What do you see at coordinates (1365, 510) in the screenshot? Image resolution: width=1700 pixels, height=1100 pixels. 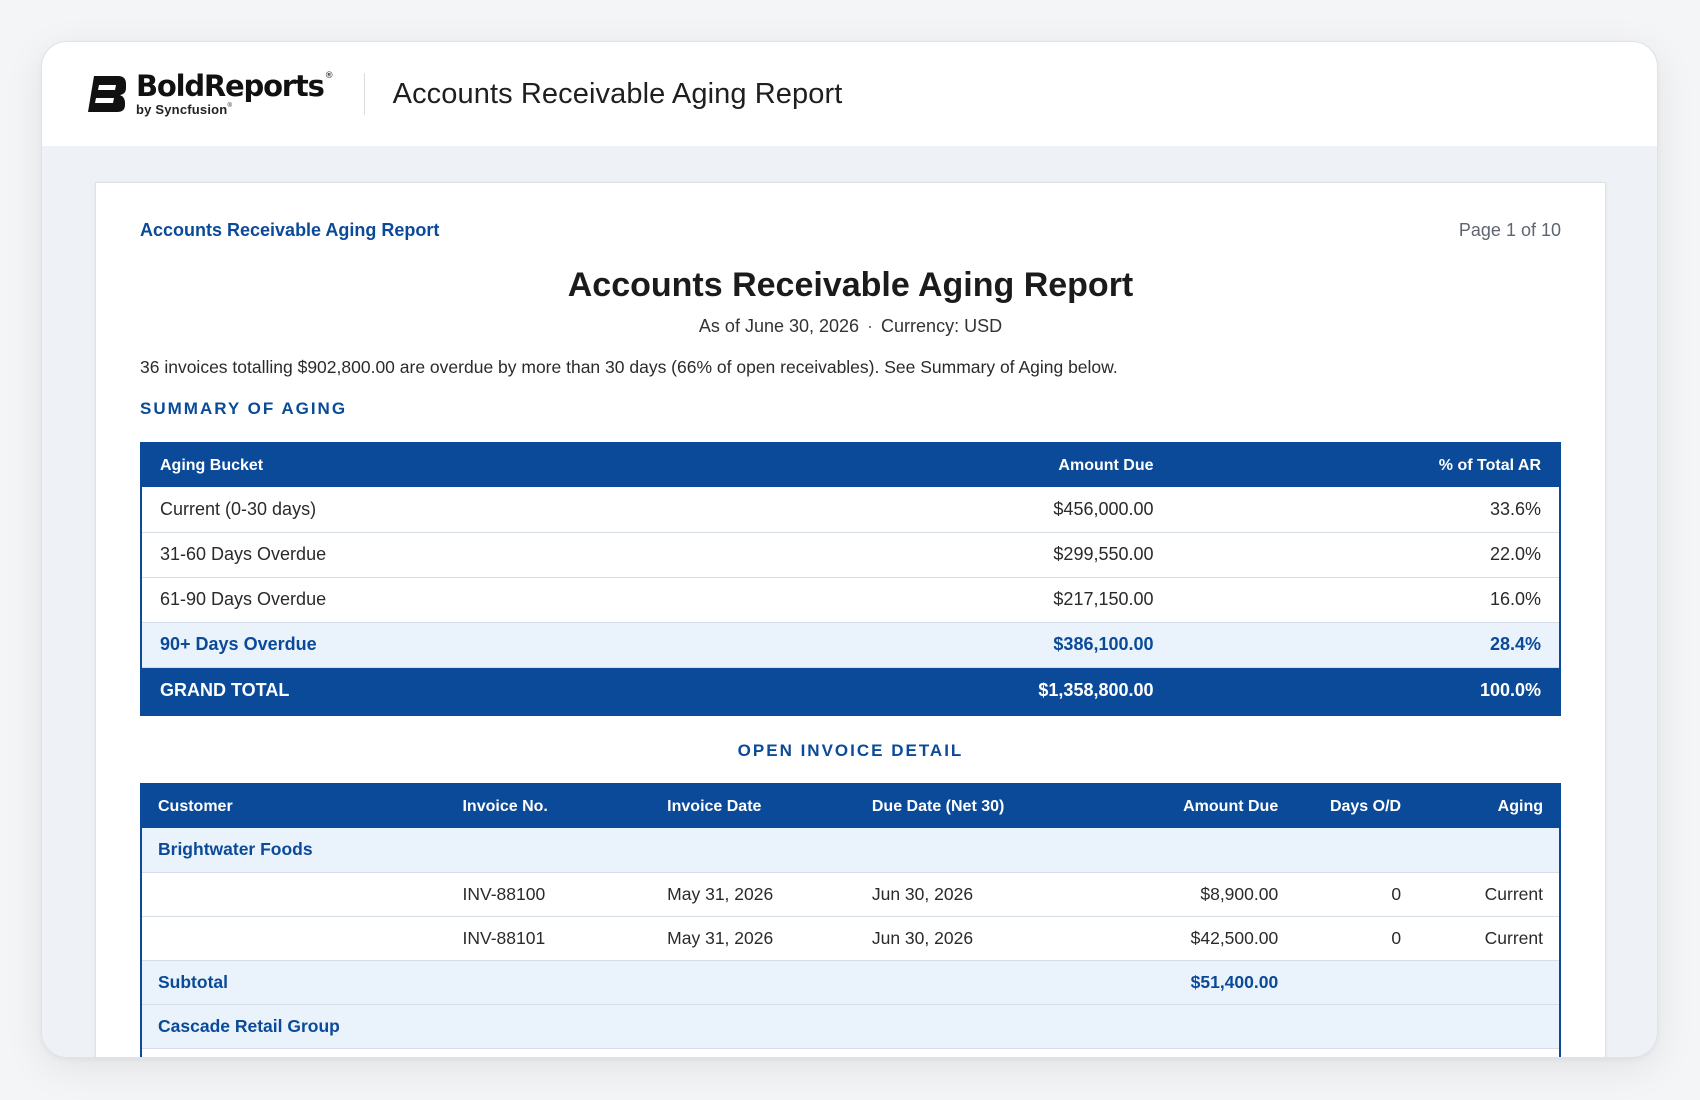 I see `bucket-pct: 33.6%` at bounding box center [1365, 510].